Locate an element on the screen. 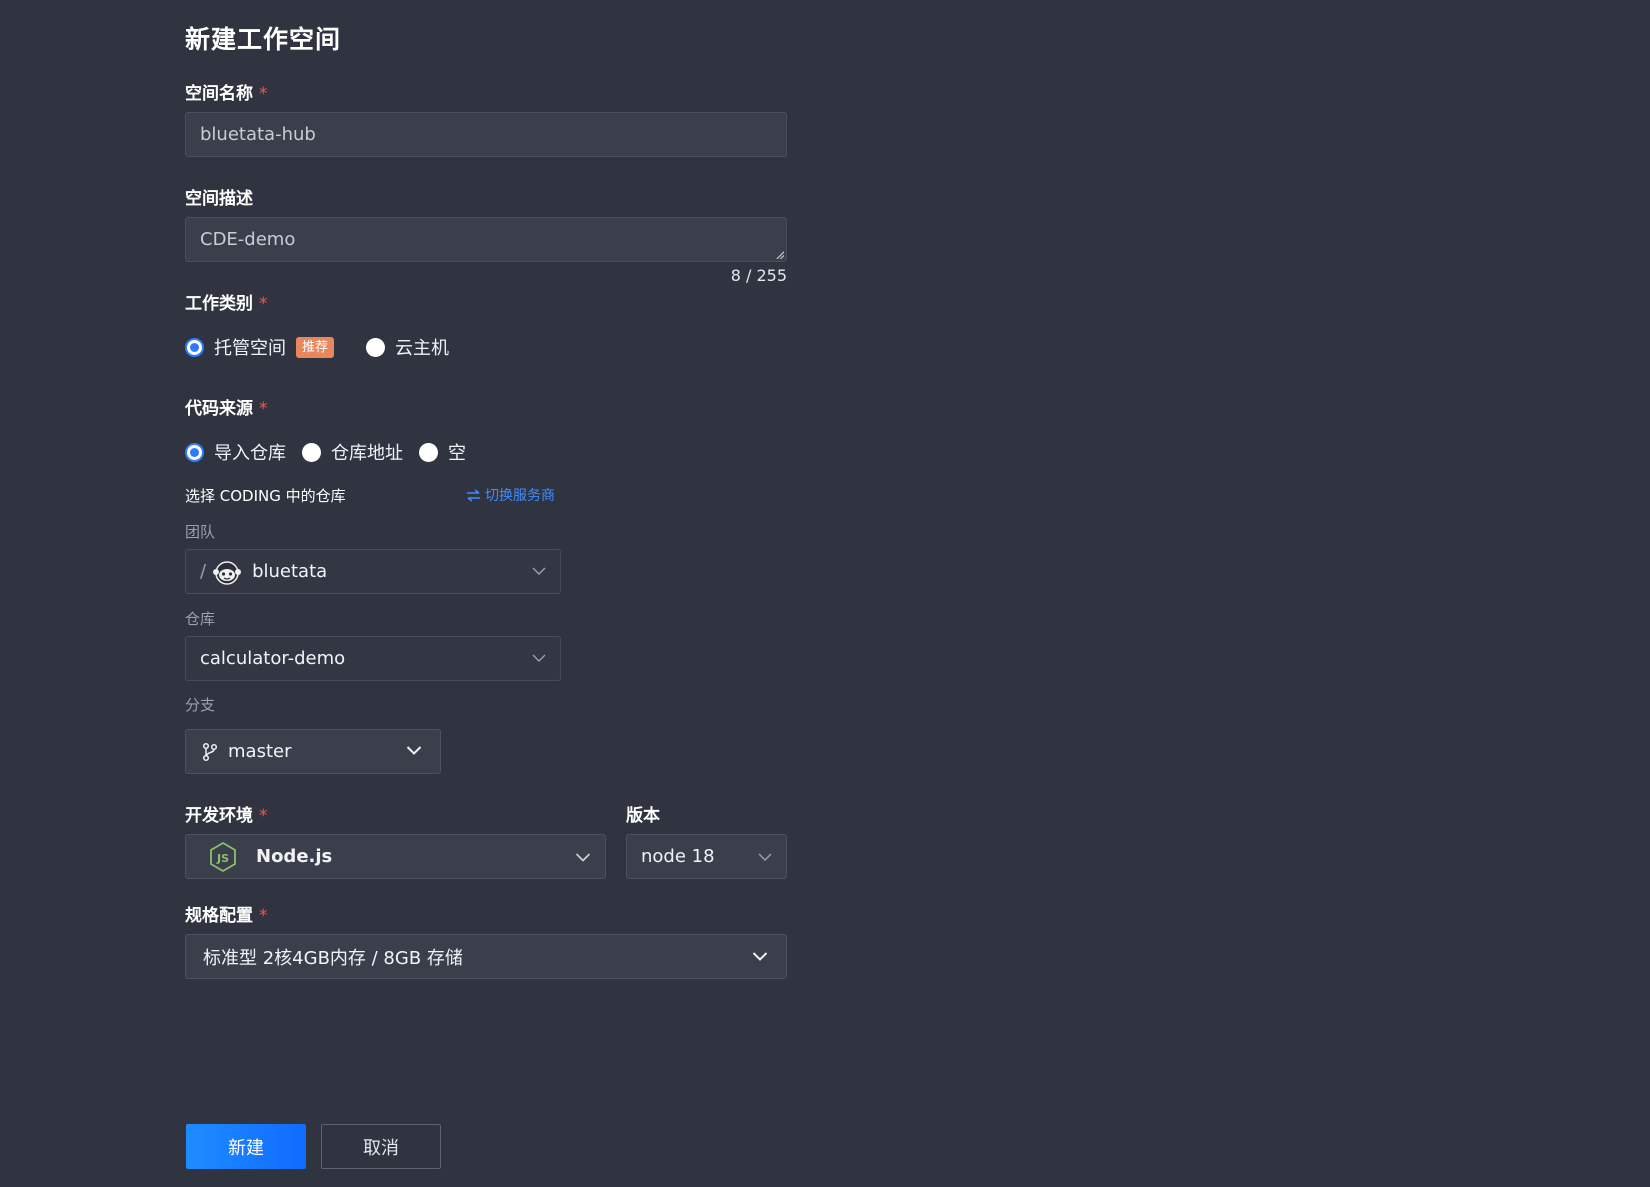 The image size is (1650, 1187). swap-icon is located at coordinates (473, 495).